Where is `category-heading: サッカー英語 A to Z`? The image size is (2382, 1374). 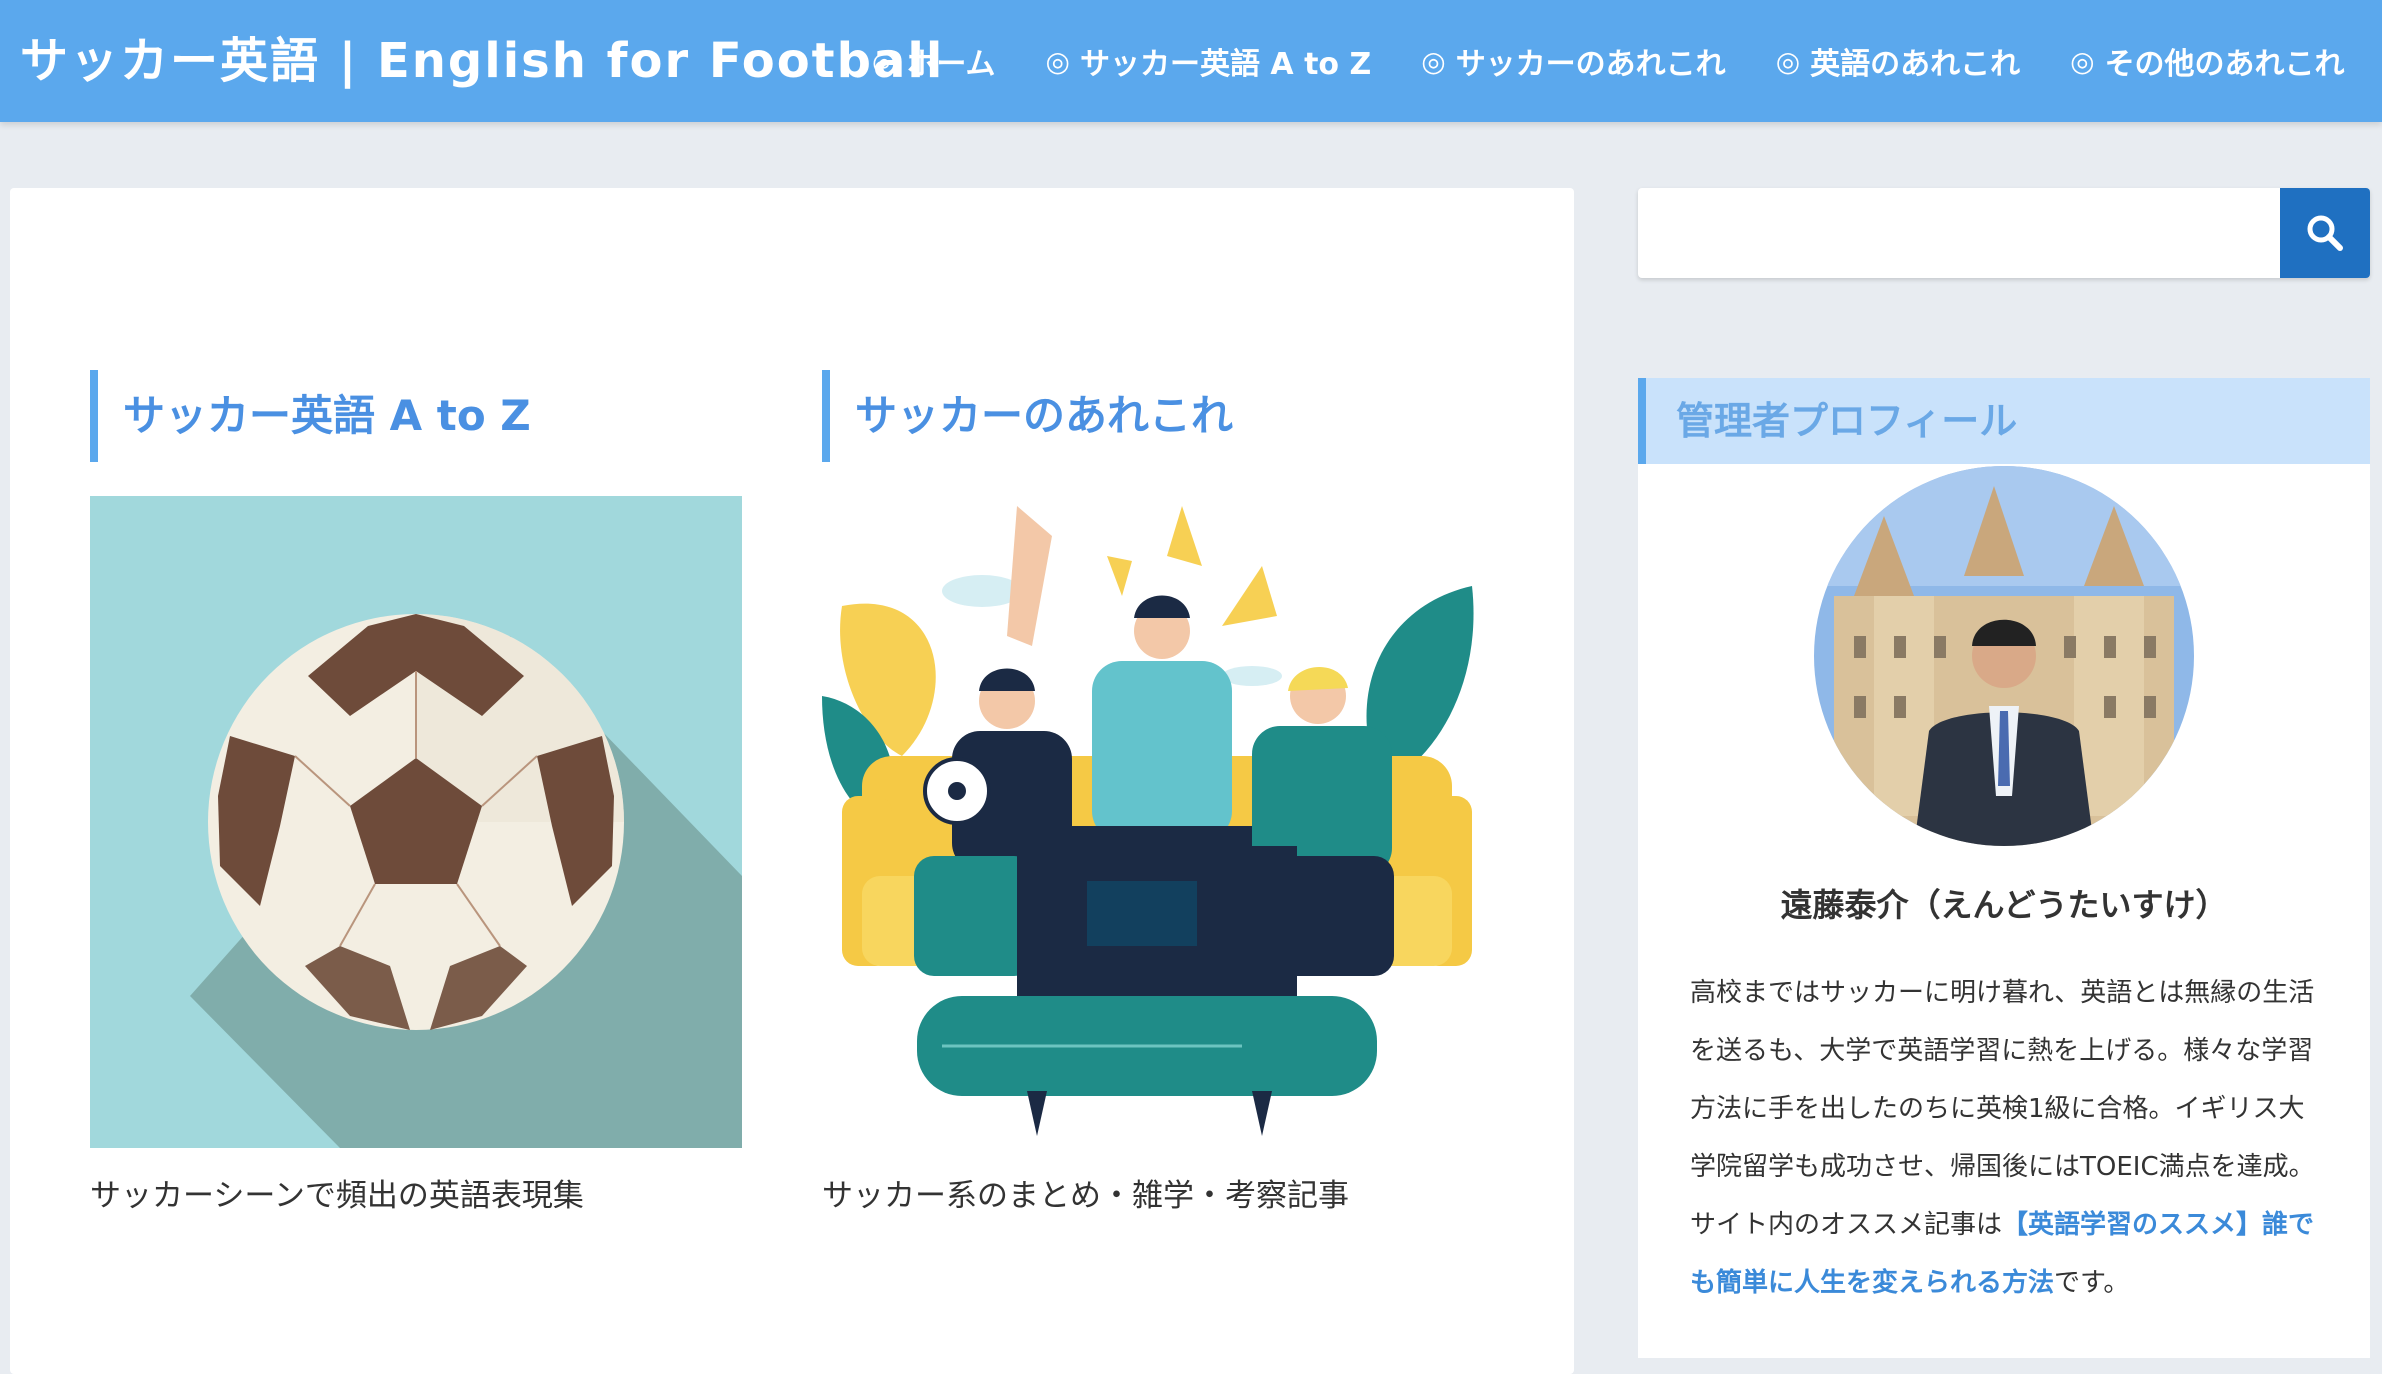
category-heading: サッカー英語 A to Z is located at coordinates (416, 416).